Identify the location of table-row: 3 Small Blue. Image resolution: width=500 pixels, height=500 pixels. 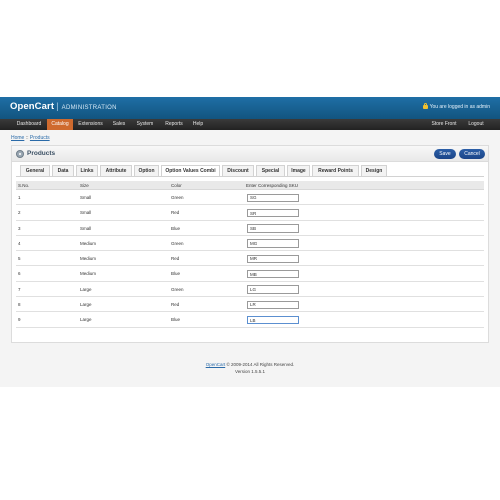
(250, 228).